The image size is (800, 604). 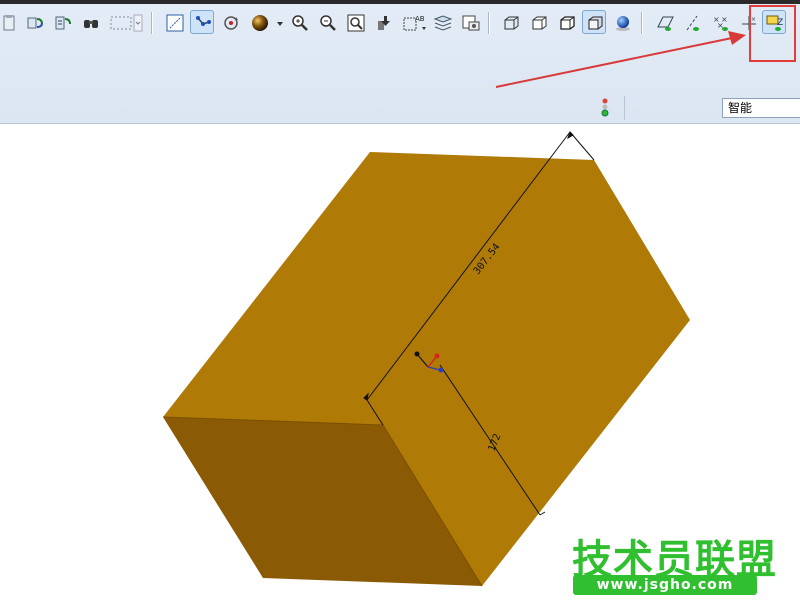 I want to click on watermark-url: www.jsgho.com, so click(x=665, y=585).